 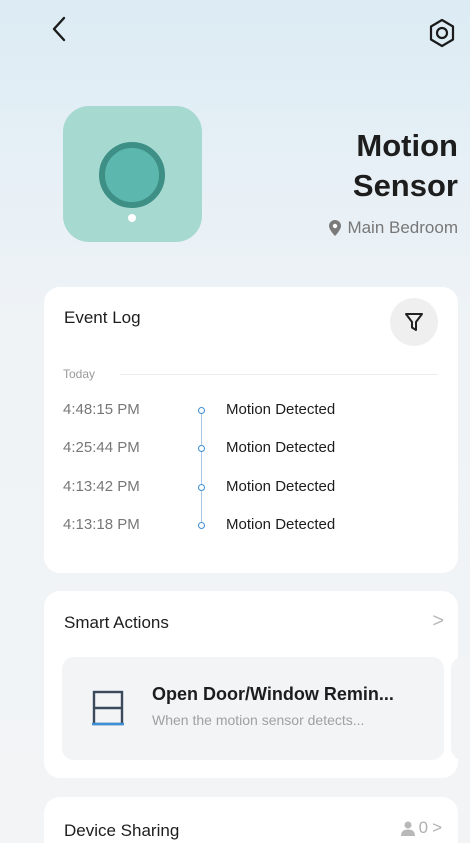 I want to click on chevron-left-icon, so click(x=59, y=29).